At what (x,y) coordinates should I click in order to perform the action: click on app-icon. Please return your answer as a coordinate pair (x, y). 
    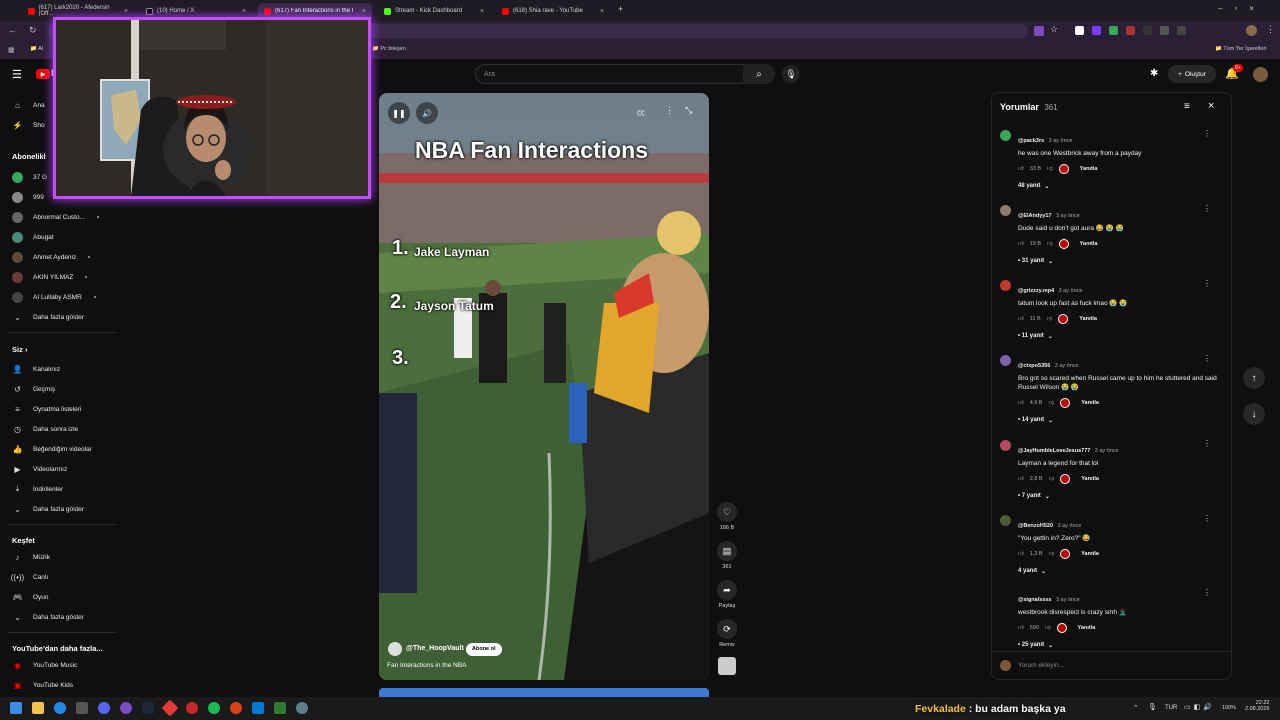
    Looking at the image, I should click on (280, 708).